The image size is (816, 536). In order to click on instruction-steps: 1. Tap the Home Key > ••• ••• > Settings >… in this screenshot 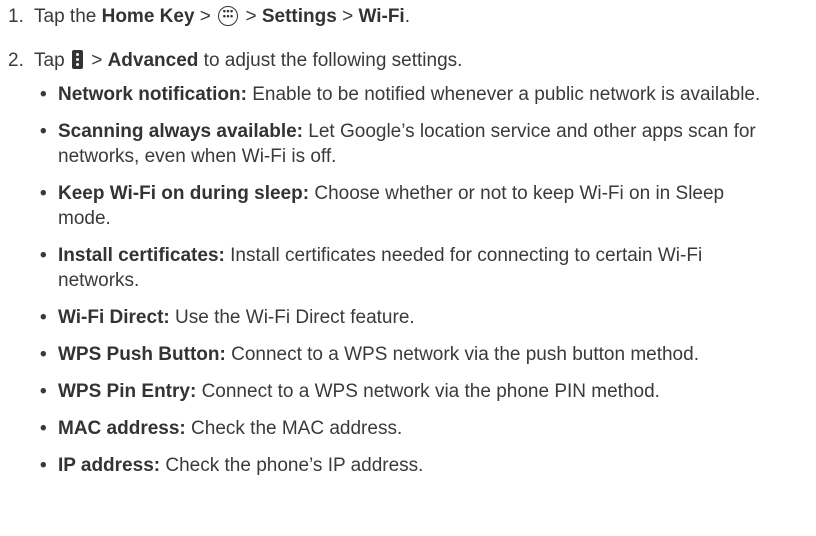, I will do `click(408, 39)`.